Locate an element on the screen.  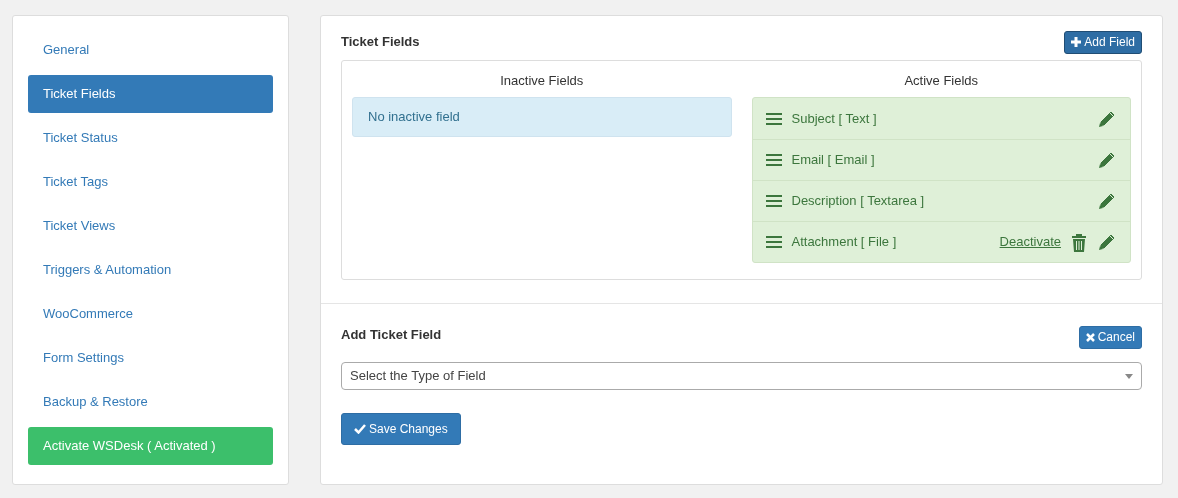
sidebar-item: Ticket Fields is located at coordinates (150, 94).